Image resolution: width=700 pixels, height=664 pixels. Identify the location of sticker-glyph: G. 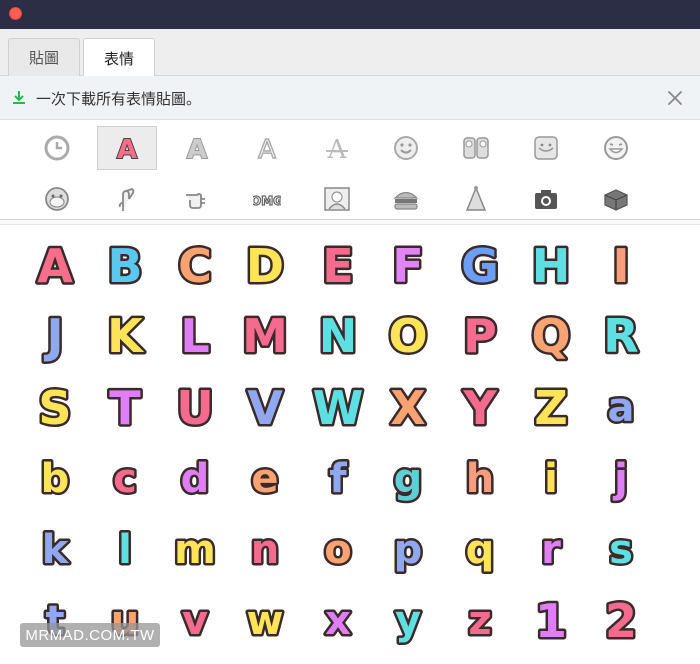
(480, 266).